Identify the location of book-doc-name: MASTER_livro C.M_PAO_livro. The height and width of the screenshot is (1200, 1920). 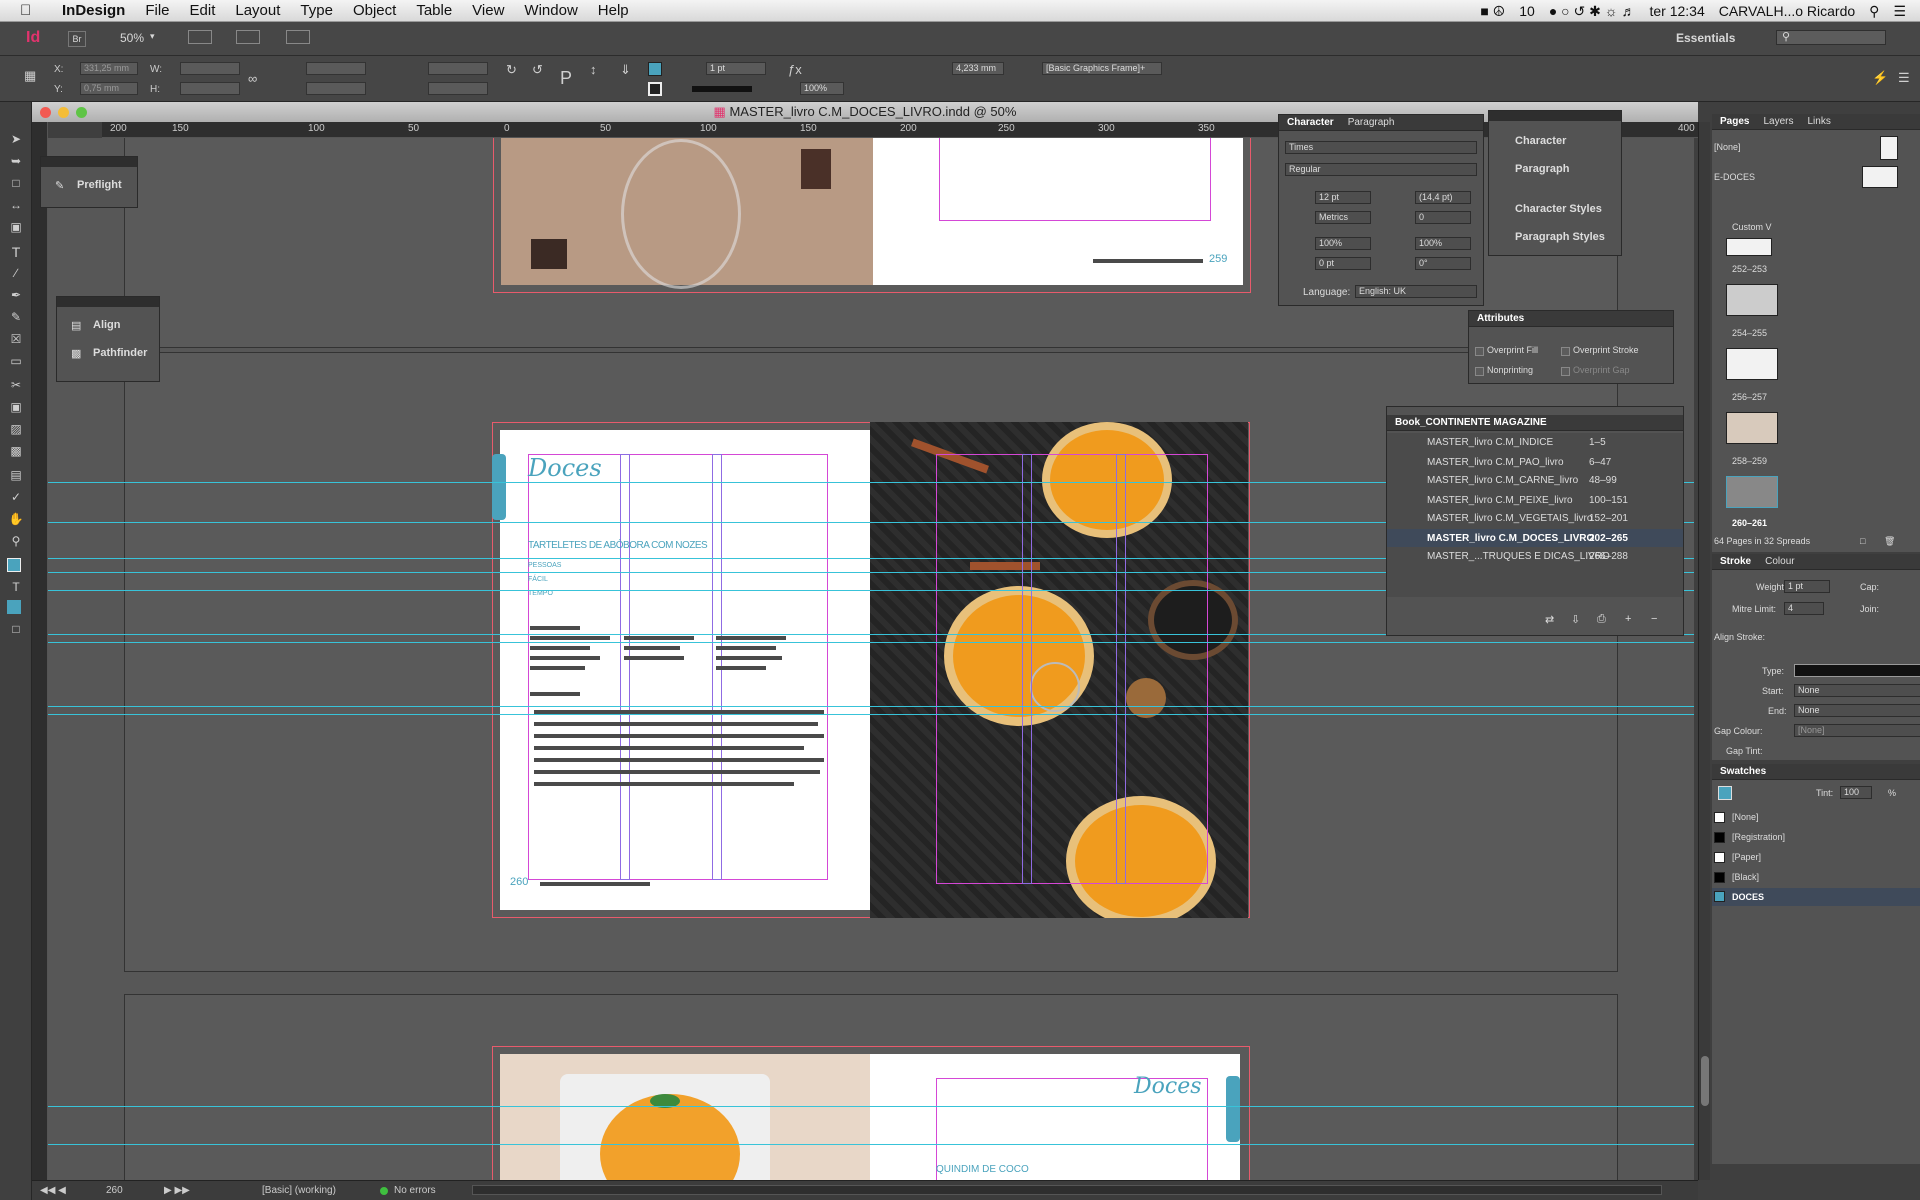
(1495, 462).